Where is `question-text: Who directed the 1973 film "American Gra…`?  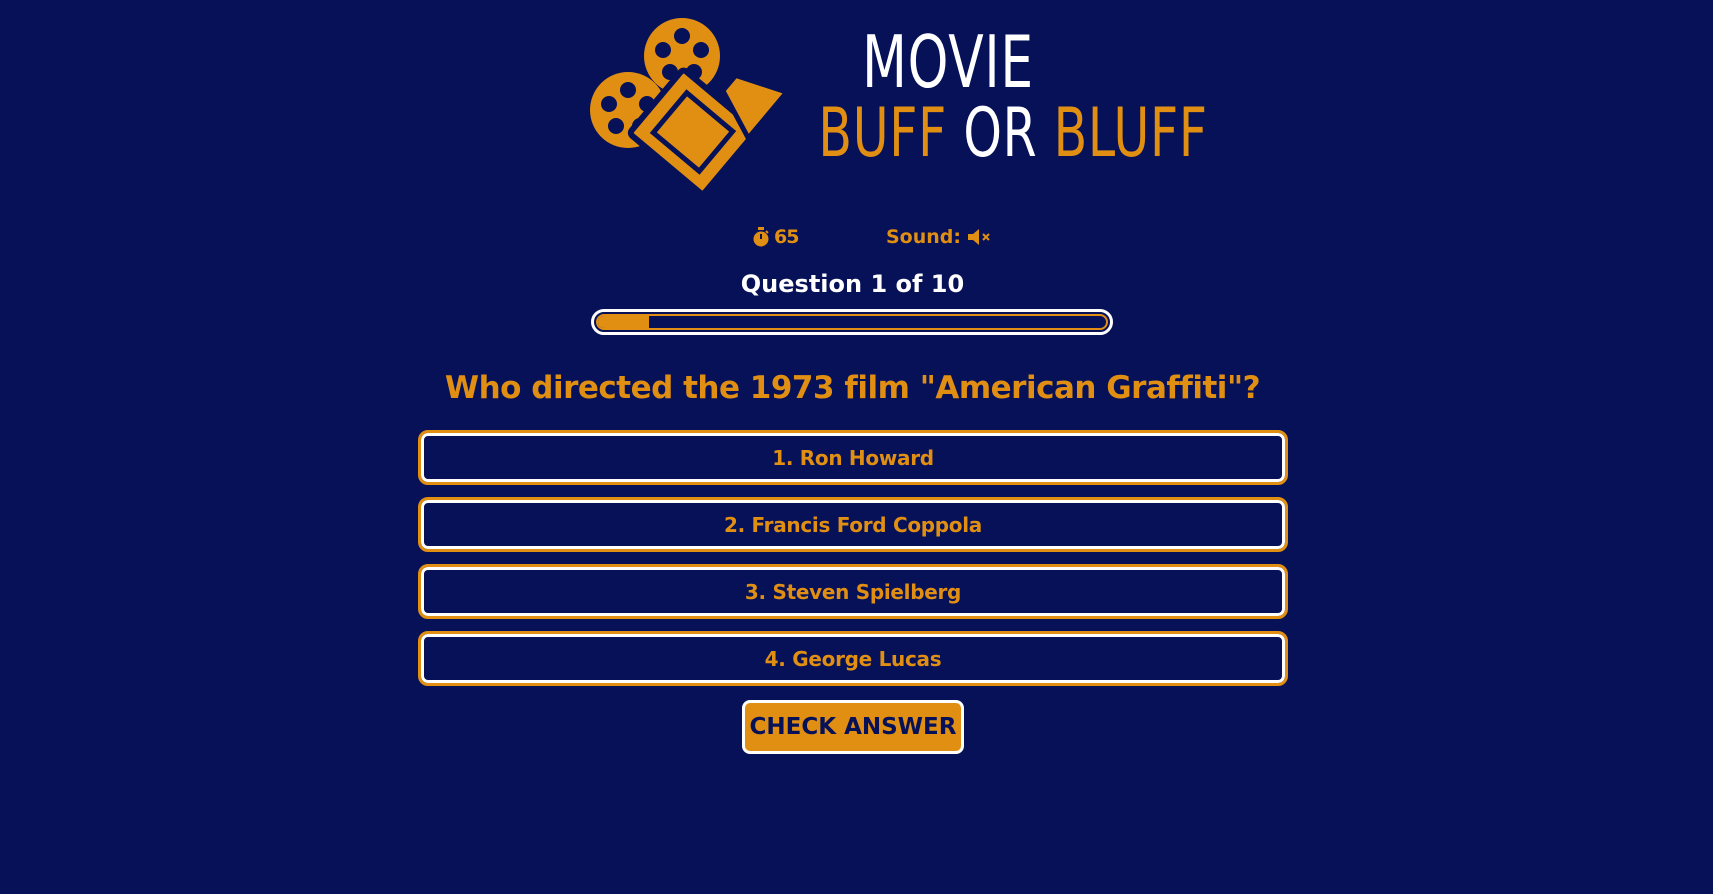
question-text: Who directed the 1973 film "American Gra… is located at coordinates (852, 388).